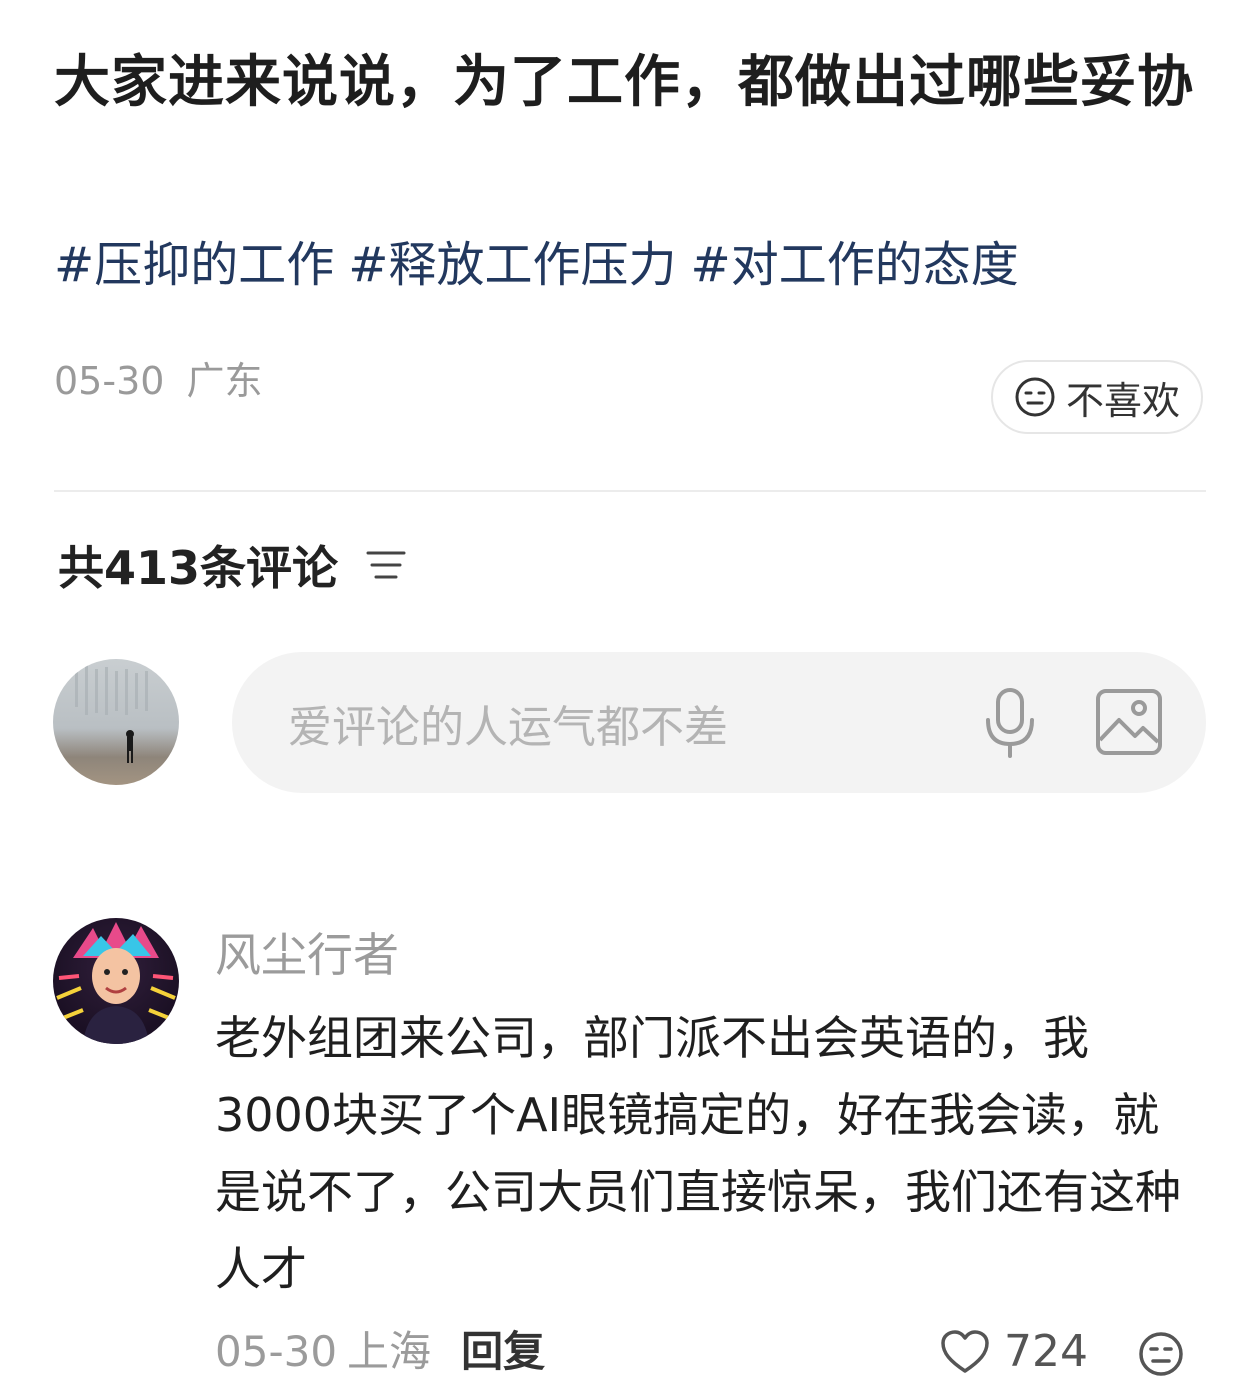 The width and height of the screenshot is (1260, 1384). Describe the element at coordinates (116, 722) in the screenshot. I see `avatar` at that location.